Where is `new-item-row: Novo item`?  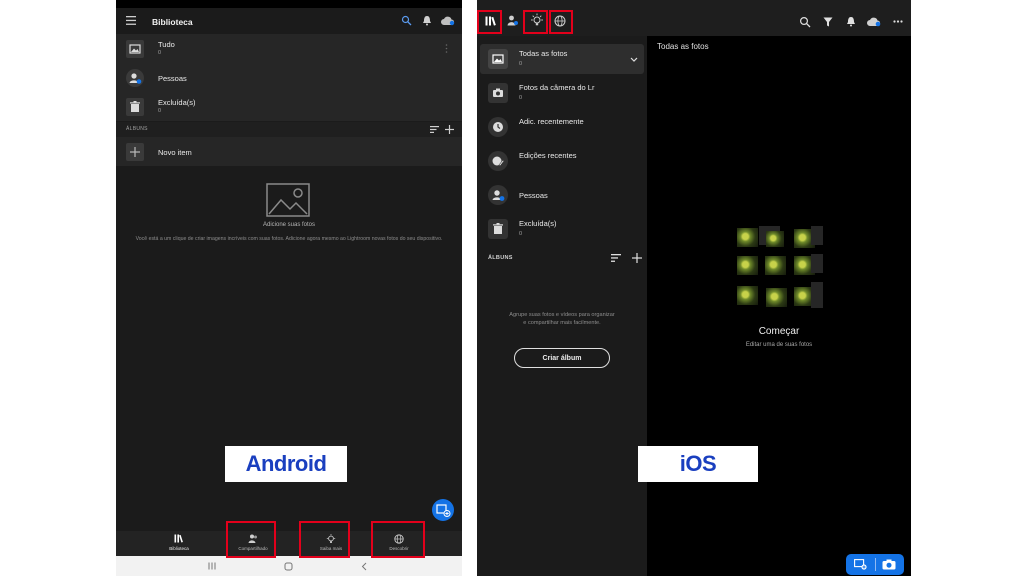
new-item-row: Novo item is located at coordinates (289, 151).